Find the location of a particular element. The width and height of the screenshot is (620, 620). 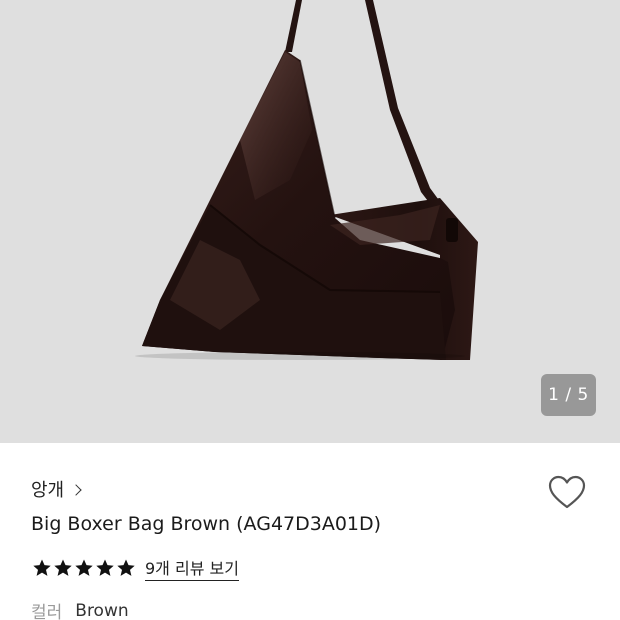

reviews-link: 9개 리뷰 보기 is located at coordinates (192, 568).